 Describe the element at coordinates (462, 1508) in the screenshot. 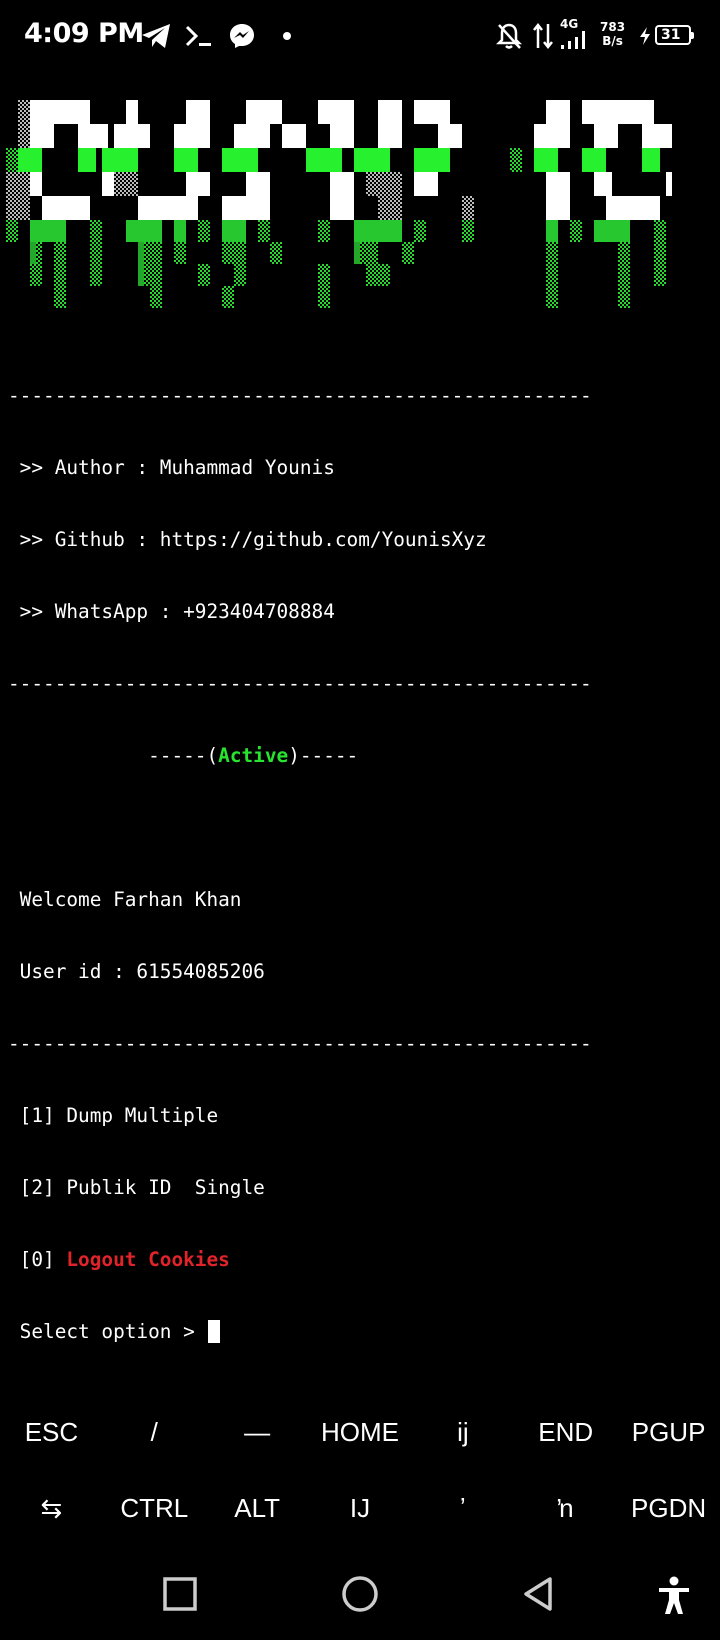

I see `key-down: ʼ` at that location.